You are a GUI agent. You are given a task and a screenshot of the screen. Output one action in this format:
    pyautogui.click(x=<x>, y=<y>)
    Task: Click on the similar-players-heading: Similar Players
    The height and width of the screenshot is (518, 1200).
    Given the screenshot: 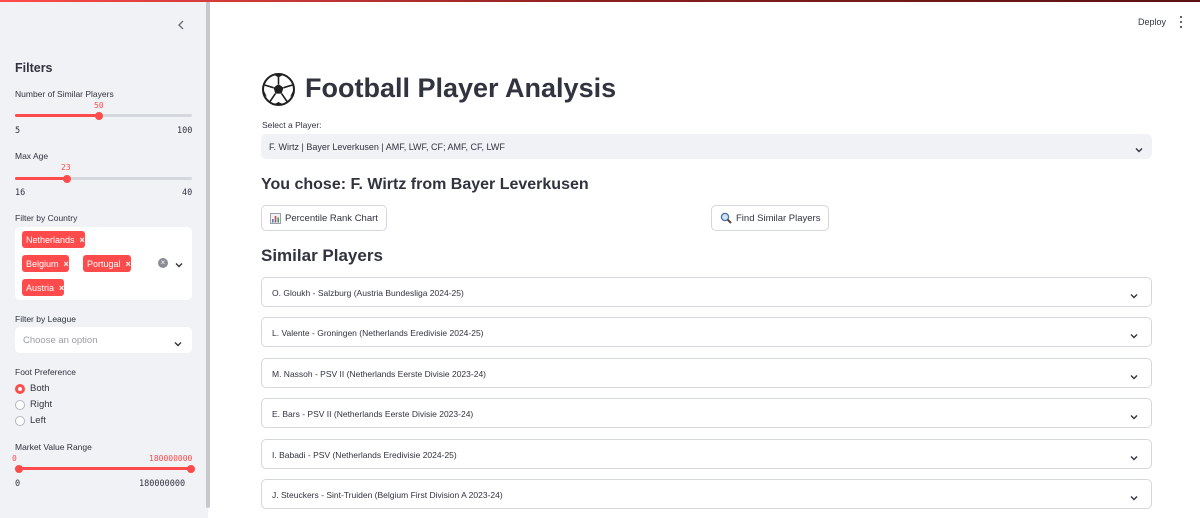 What is the action you would take?
    pyautogui.click(x=322, y=255)
    